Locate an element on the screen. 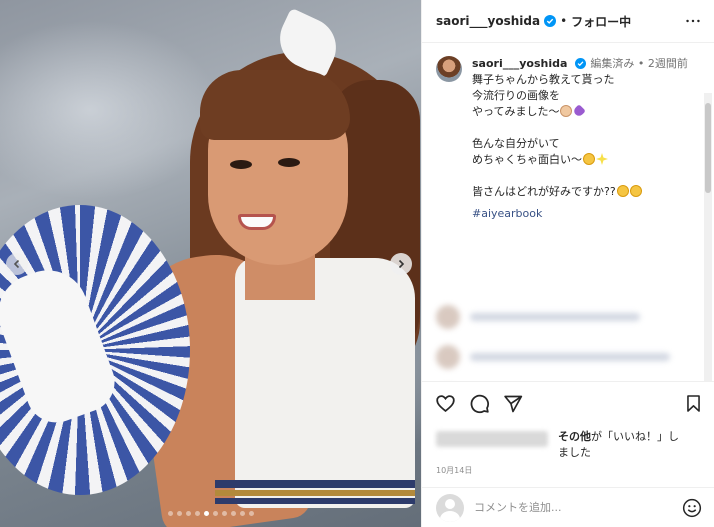 The height and width of the screenshot is (527, 714). blurred-comments is located at coordinates (568, 343).